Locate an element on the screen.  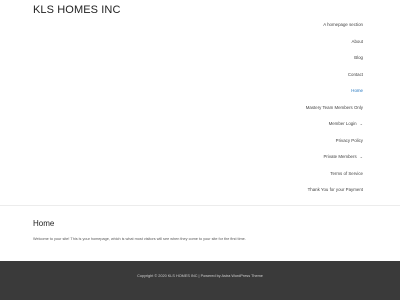
nav-item-home: Home is located at coordinates (334, 91).